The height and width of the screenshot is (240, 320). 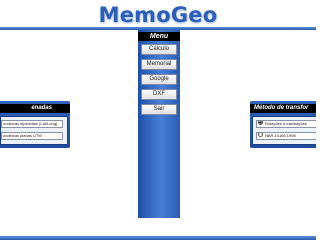 What do you see at coordinates (158, 238) in the screenshot?
I see `bottom-divider` at bounding box center [158, 238].